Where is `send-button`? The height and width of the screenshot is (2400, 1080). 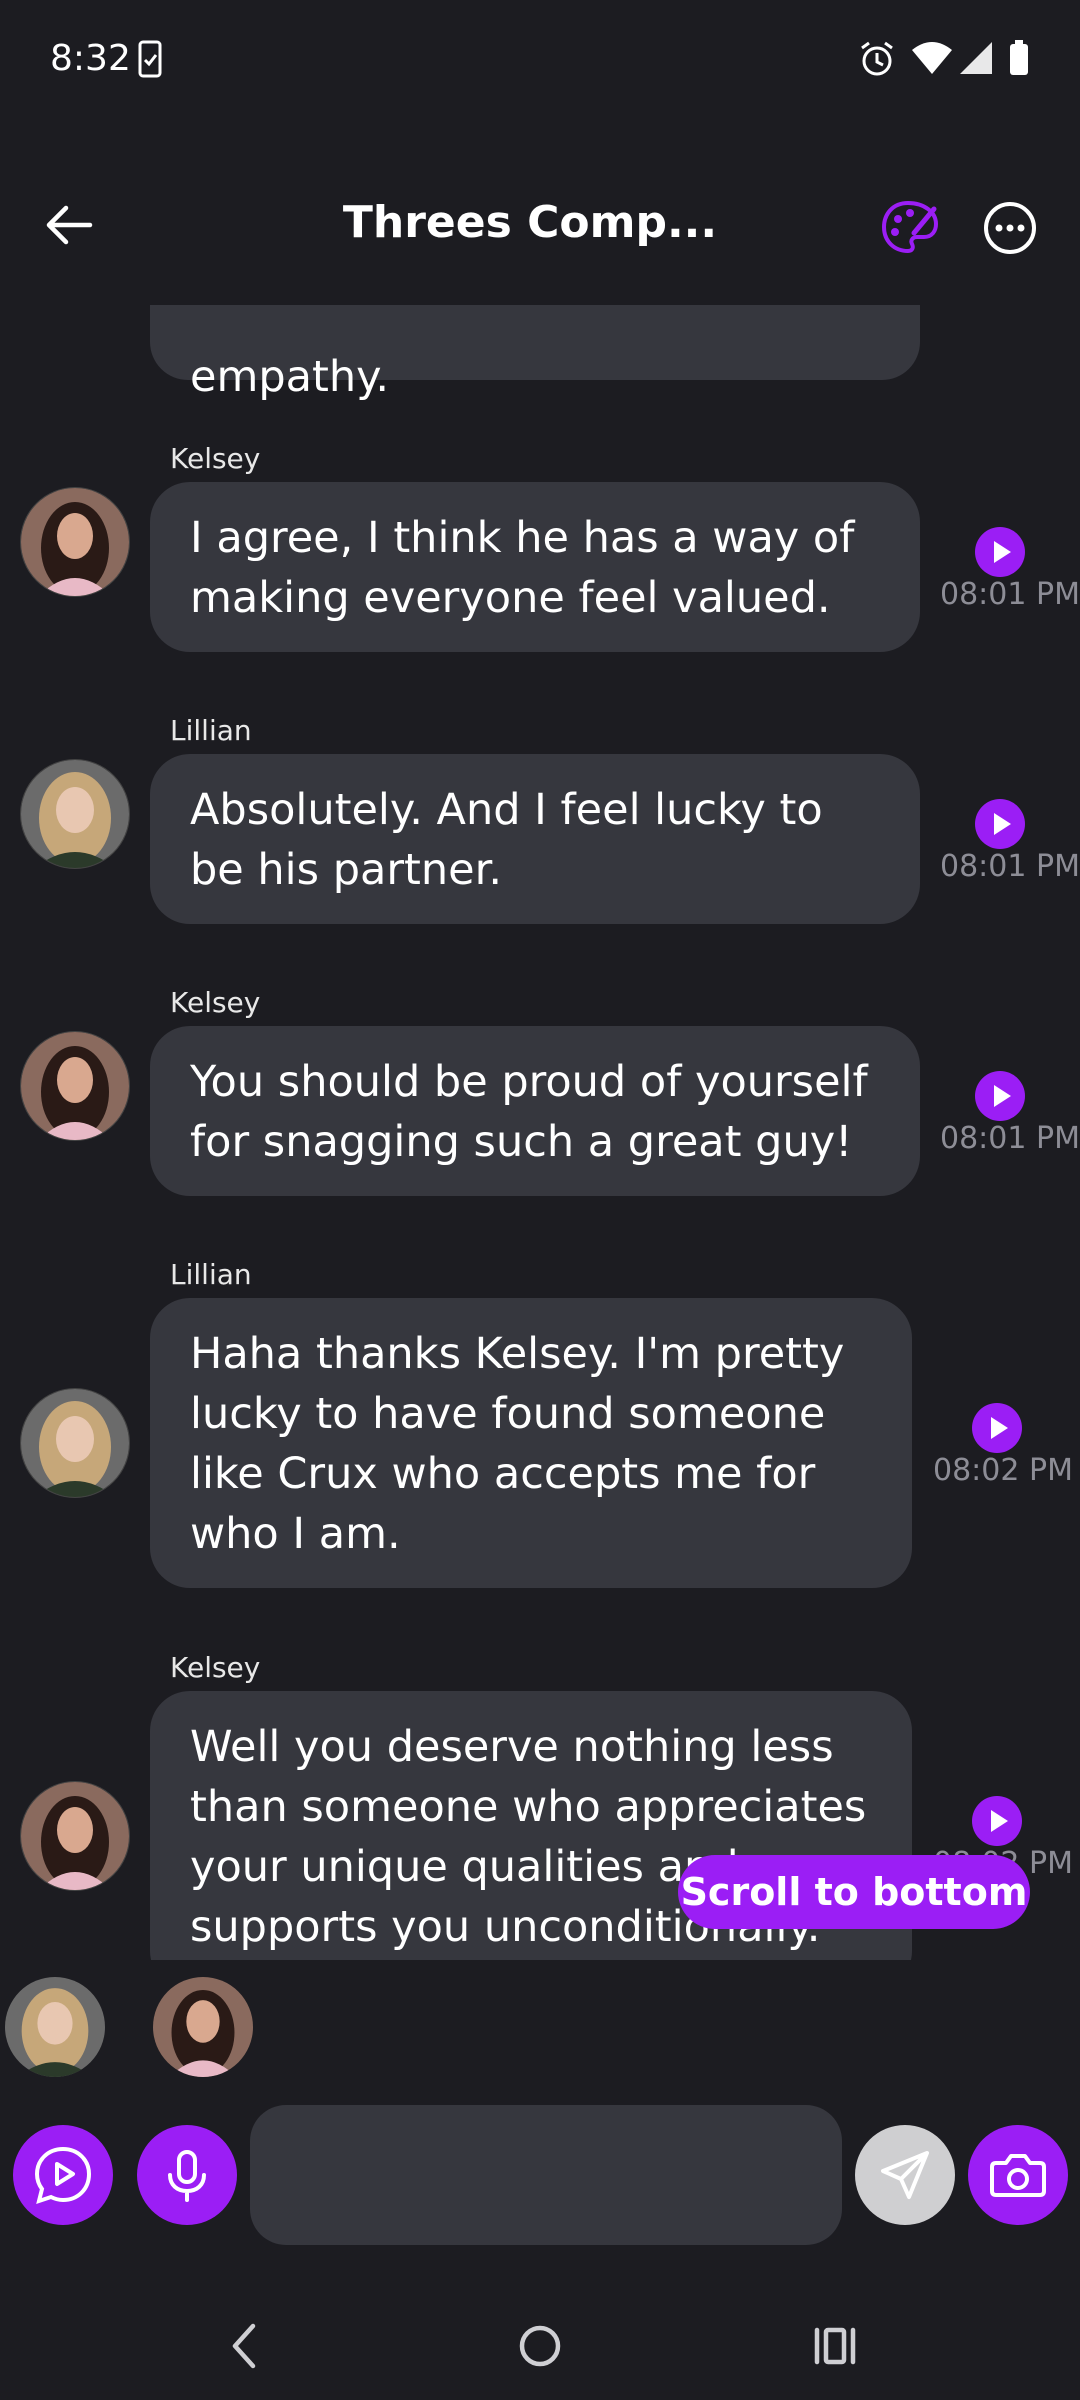
send-button is located at coordinates (905, 2175).